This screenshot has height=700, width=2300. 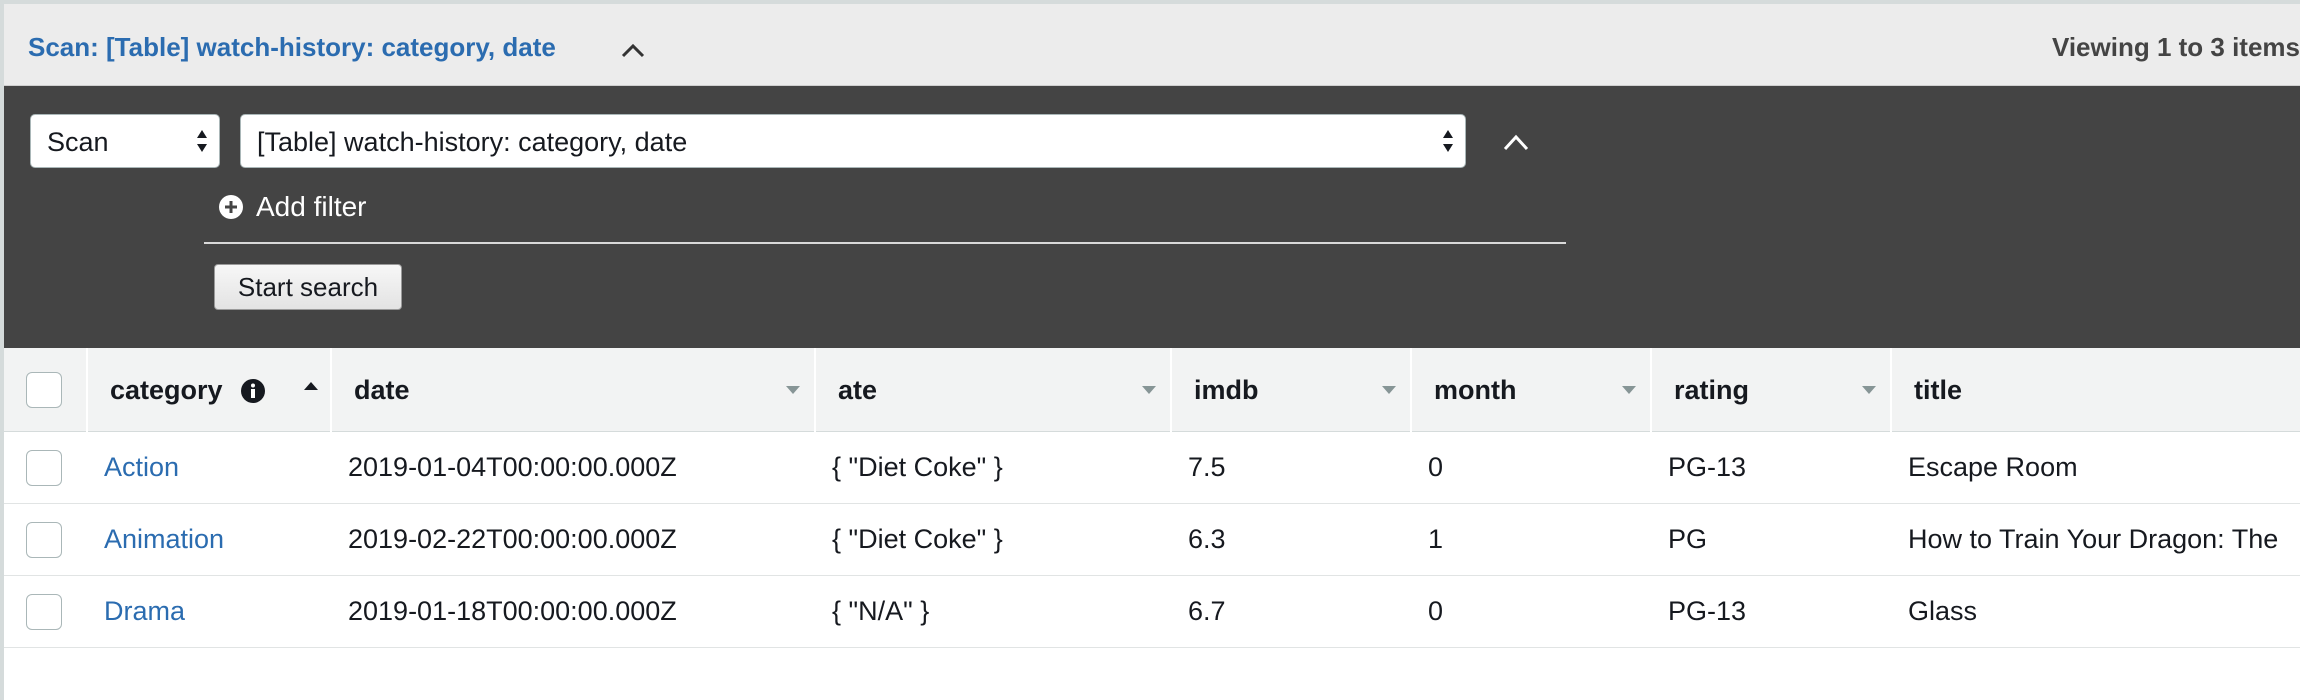 What do you see at coordinates (78, 142) in the screenshot?
I see `scan-query-select-value: Scan` at bounding box center [78, 142].